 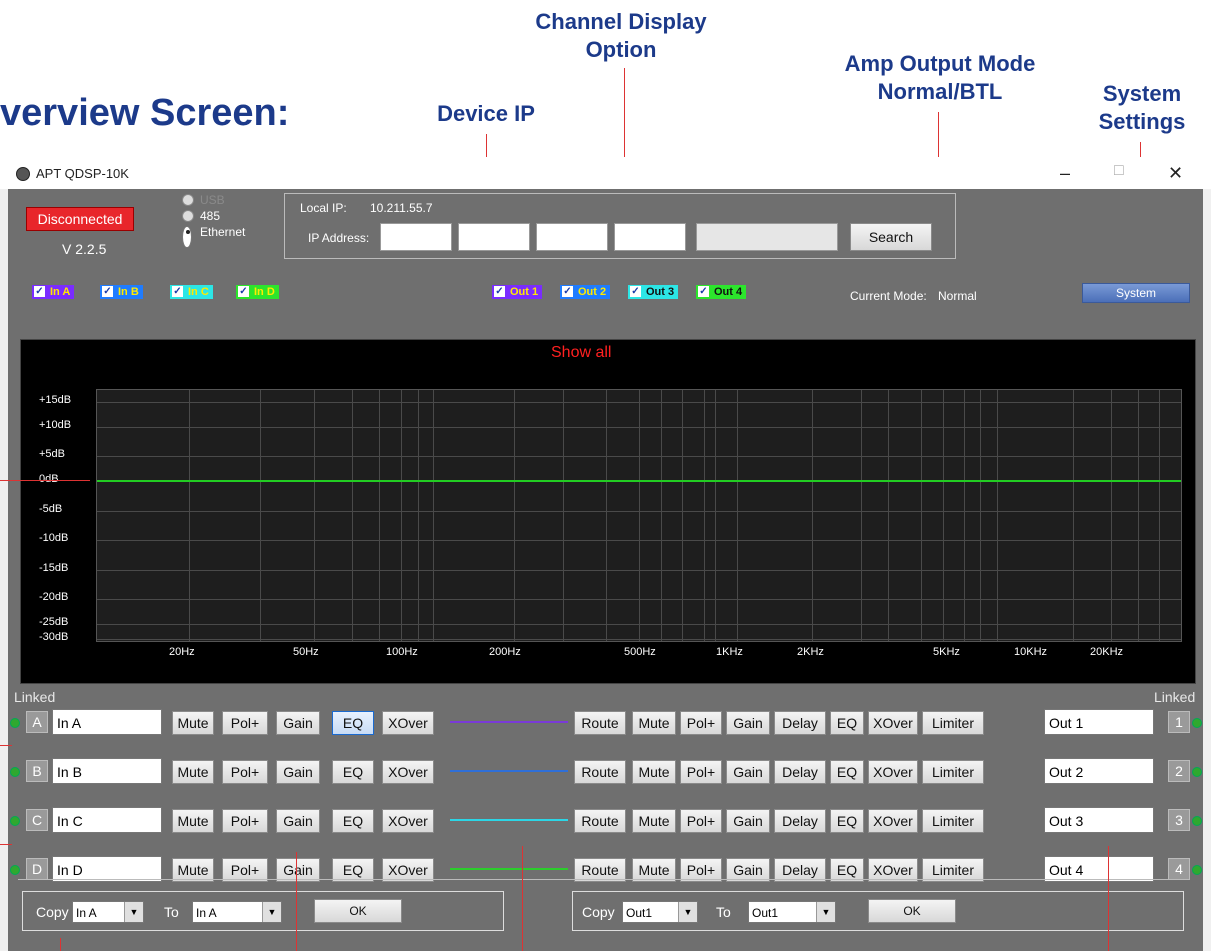 What do you see at coordinates (188, 200) in the screenshot?
I see `usb-radio` at bounding box center [188, 200].